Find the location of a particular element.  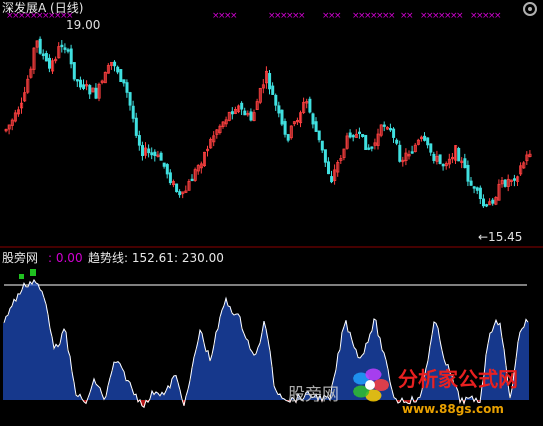

logo-center is located at coordinates (370, 385).